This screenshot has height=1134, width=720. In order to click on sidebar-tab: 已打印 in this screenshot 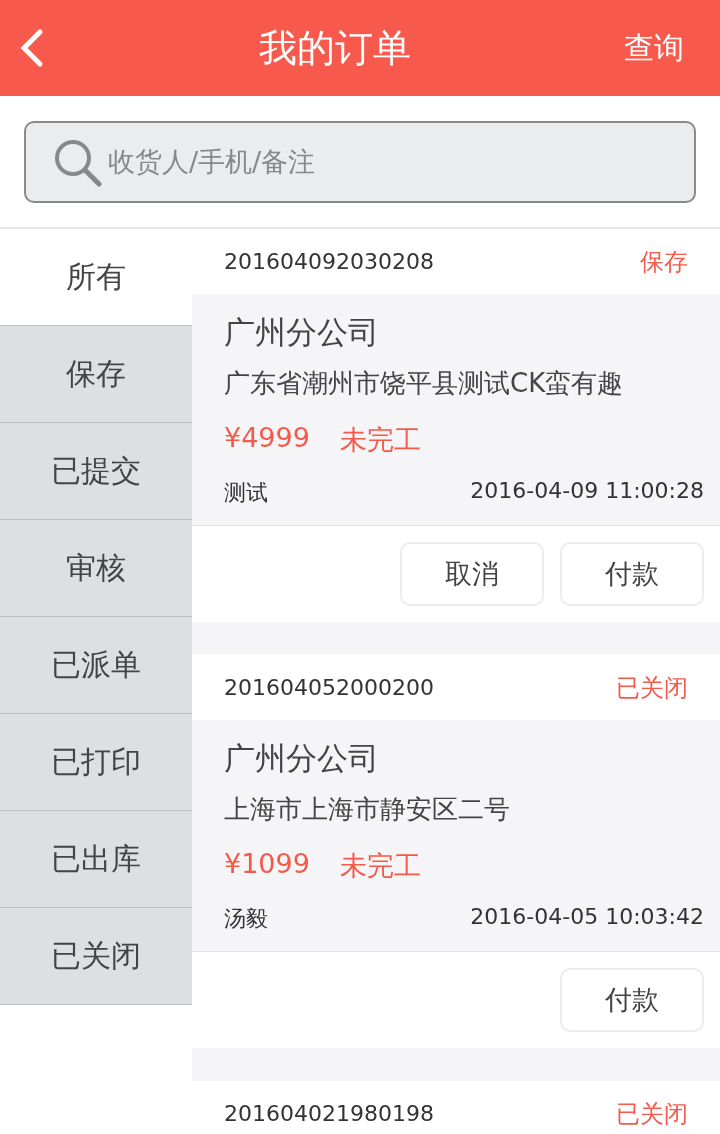, I will do `click(96, 762)`.